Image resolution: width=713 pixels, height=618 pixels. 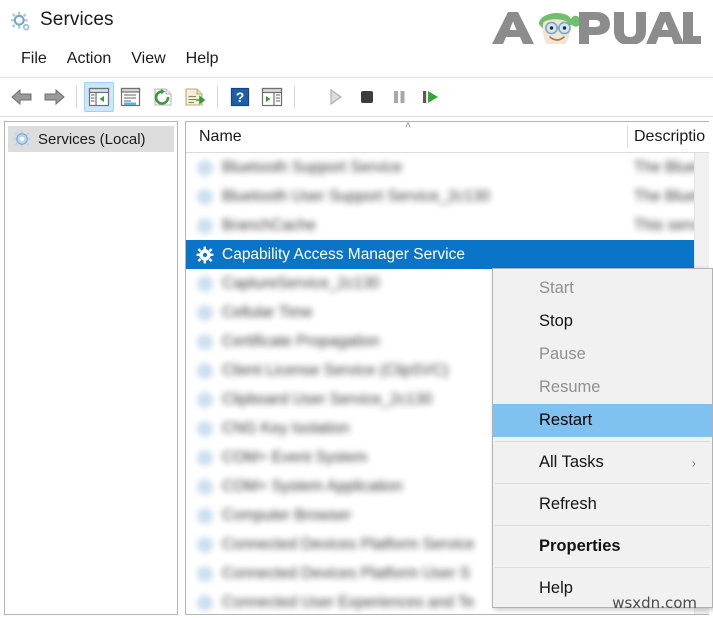 I want to click on window-title: Services, so click(x=77, y=19).